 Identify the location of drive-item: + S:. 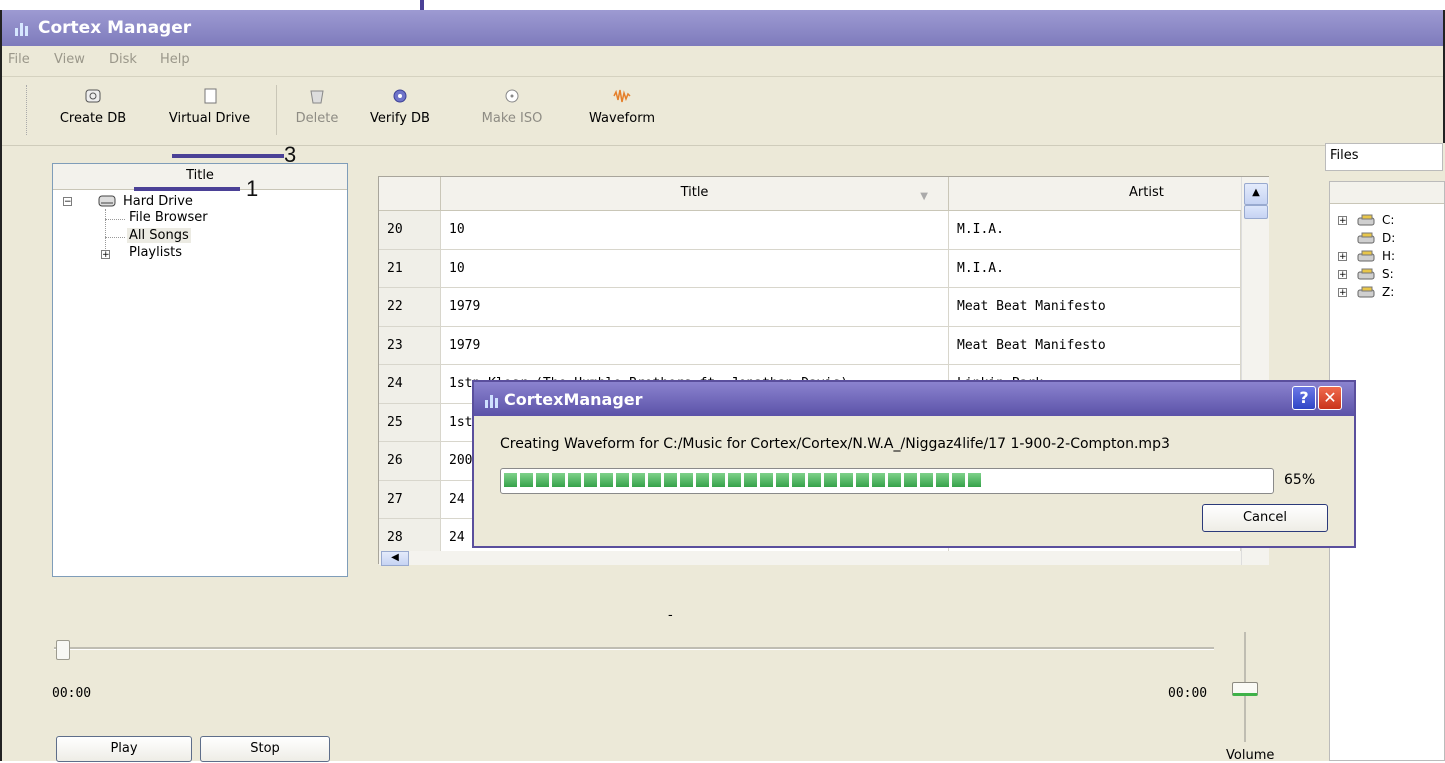
(1385, 275).